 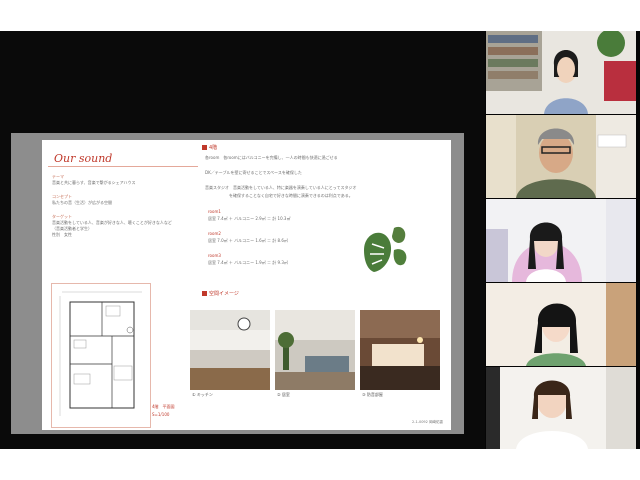 I want to click on room1-detail: 居室 7.4㎡ ＋ バルコニー 2.9㎡ ＝ 計 10.3㎡, so click(x=249, y=218).